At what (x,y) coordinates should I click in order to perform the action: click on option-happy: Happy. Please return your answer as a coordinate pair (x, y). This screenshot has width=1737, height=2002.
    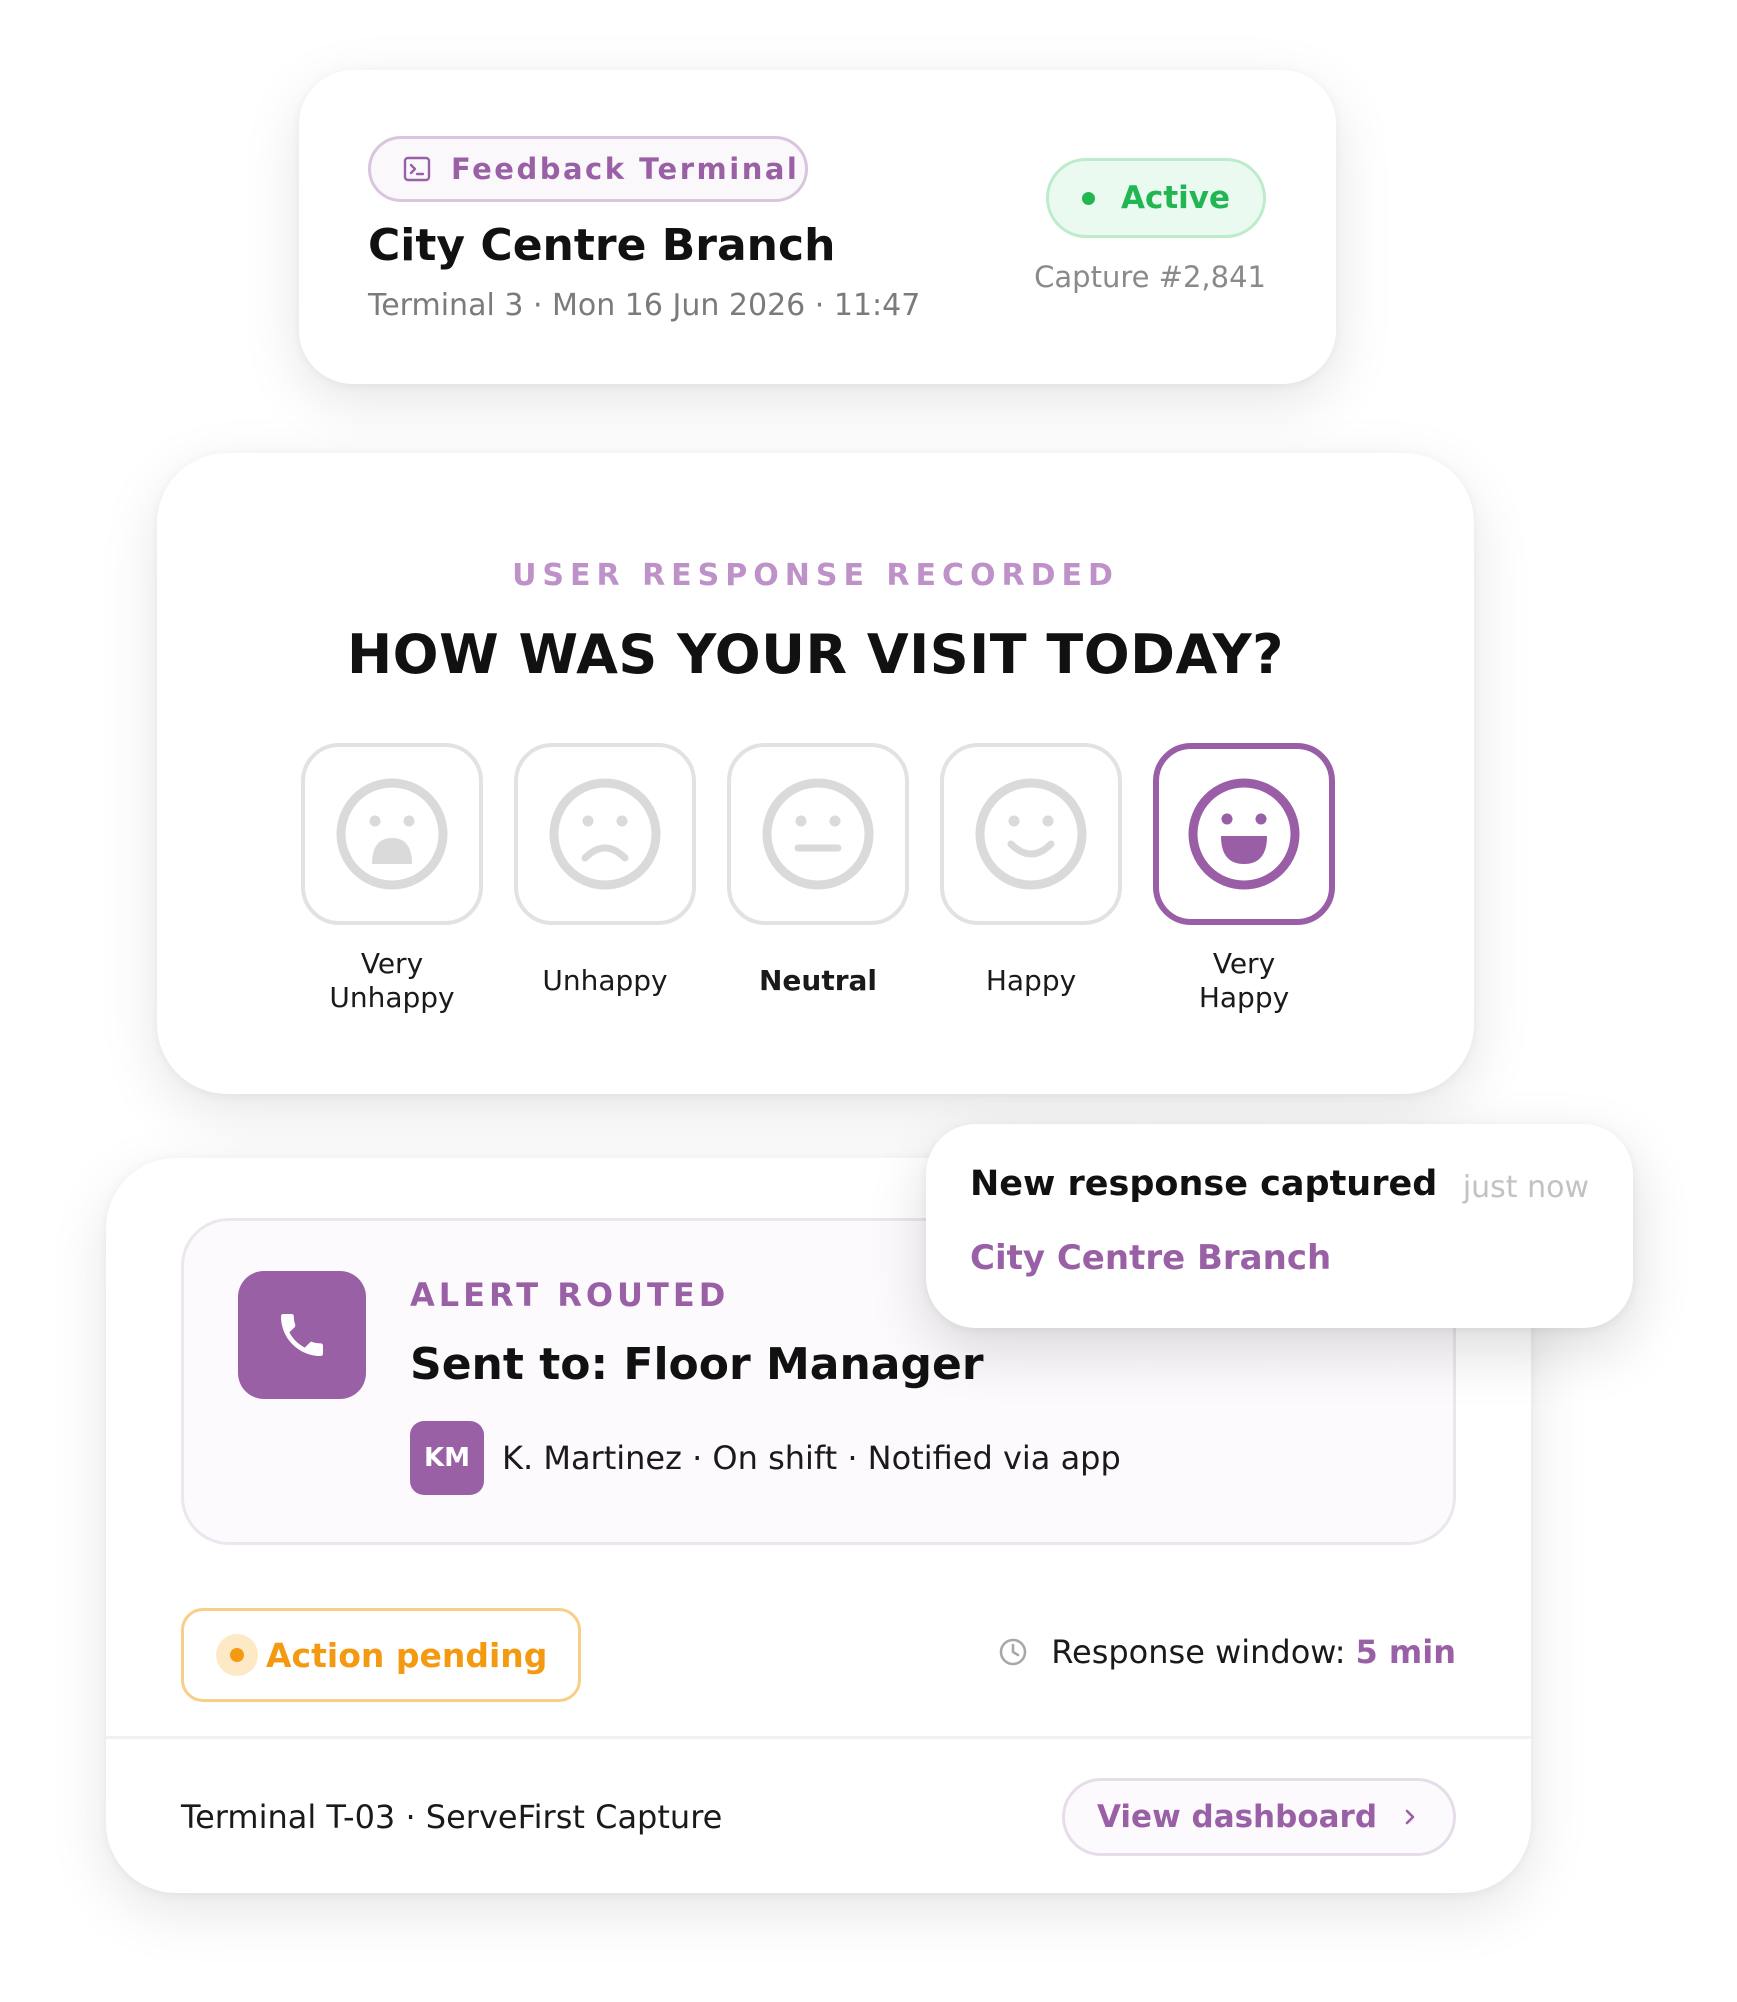
    Looking at the image, I should click on (1031, 879).